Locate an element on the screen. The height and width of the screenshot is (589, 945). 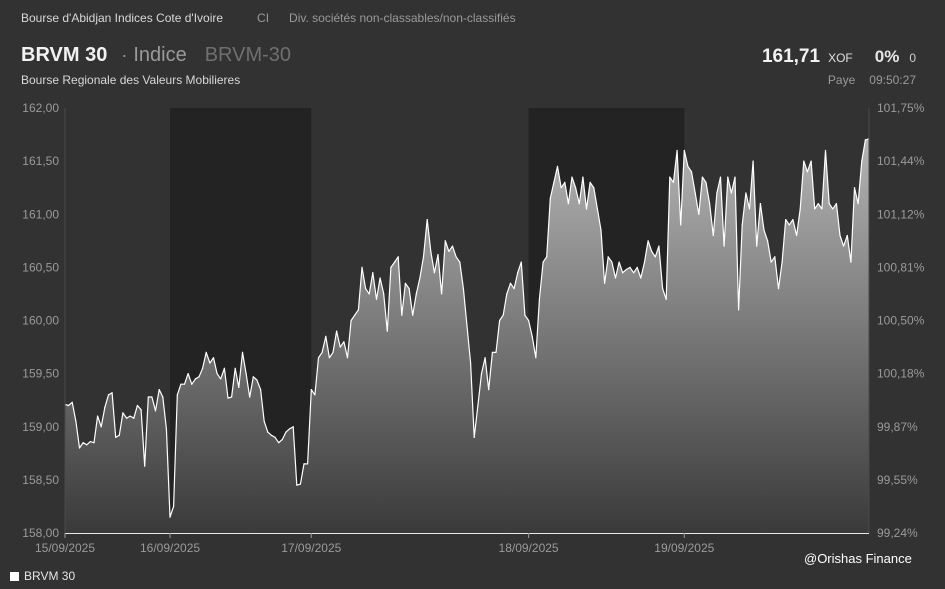
y2-tick-label: 101,12% is located at coordinates (901, 214).